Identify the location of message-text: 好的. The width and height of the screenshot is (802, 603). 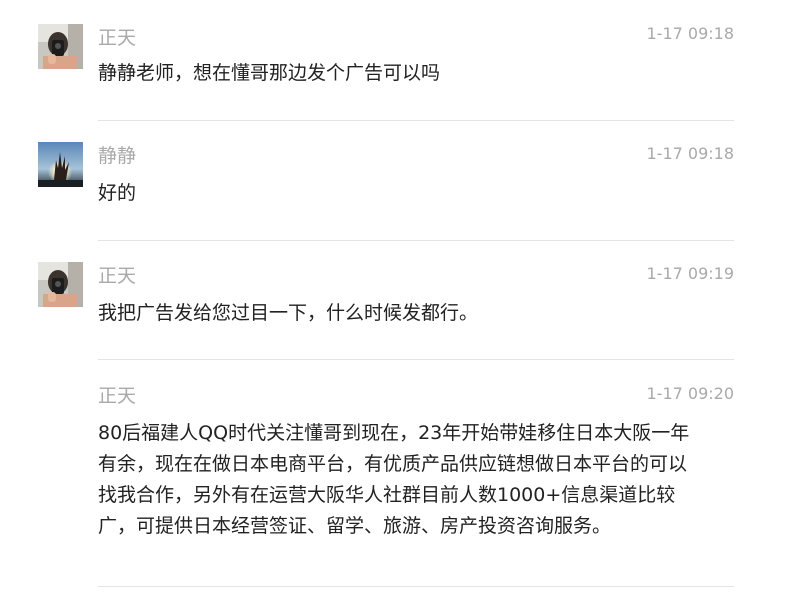
(117, 193).